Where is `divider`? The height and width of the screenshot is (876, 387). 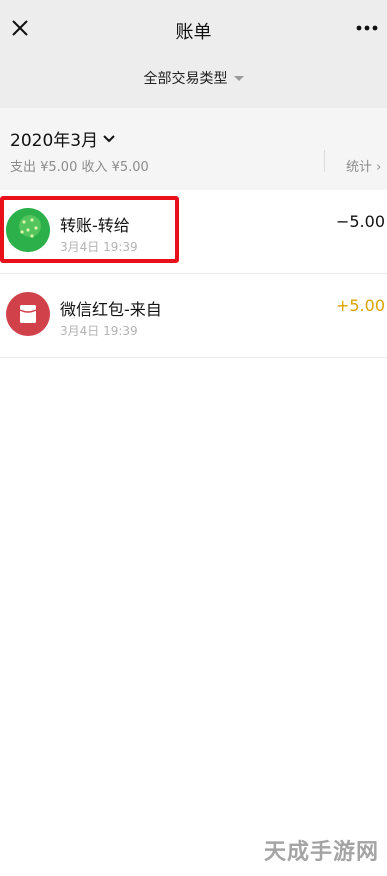 divider is located at coordinates (324, 161).